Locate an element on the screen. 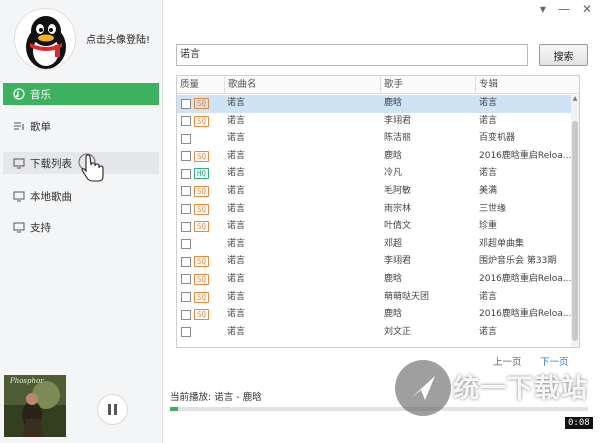 This screenshot has height=443, width=600. quality-badge: HQ is located at coordinates (202, 174).